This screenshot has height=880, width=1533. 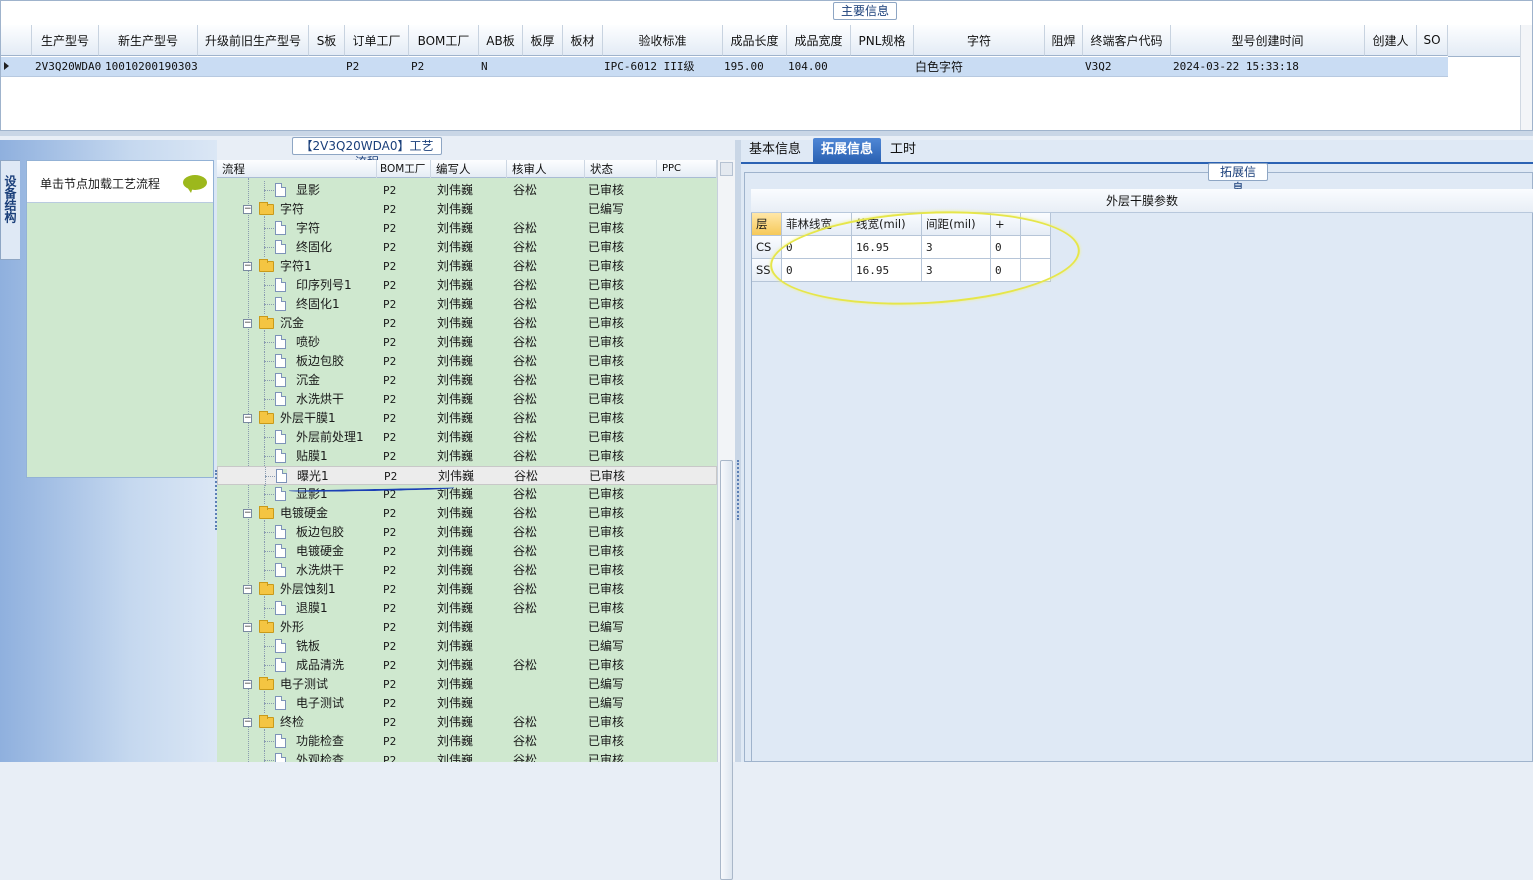 I want to click on grid-header-col: 成品宽度, so click(x=819, y=40).